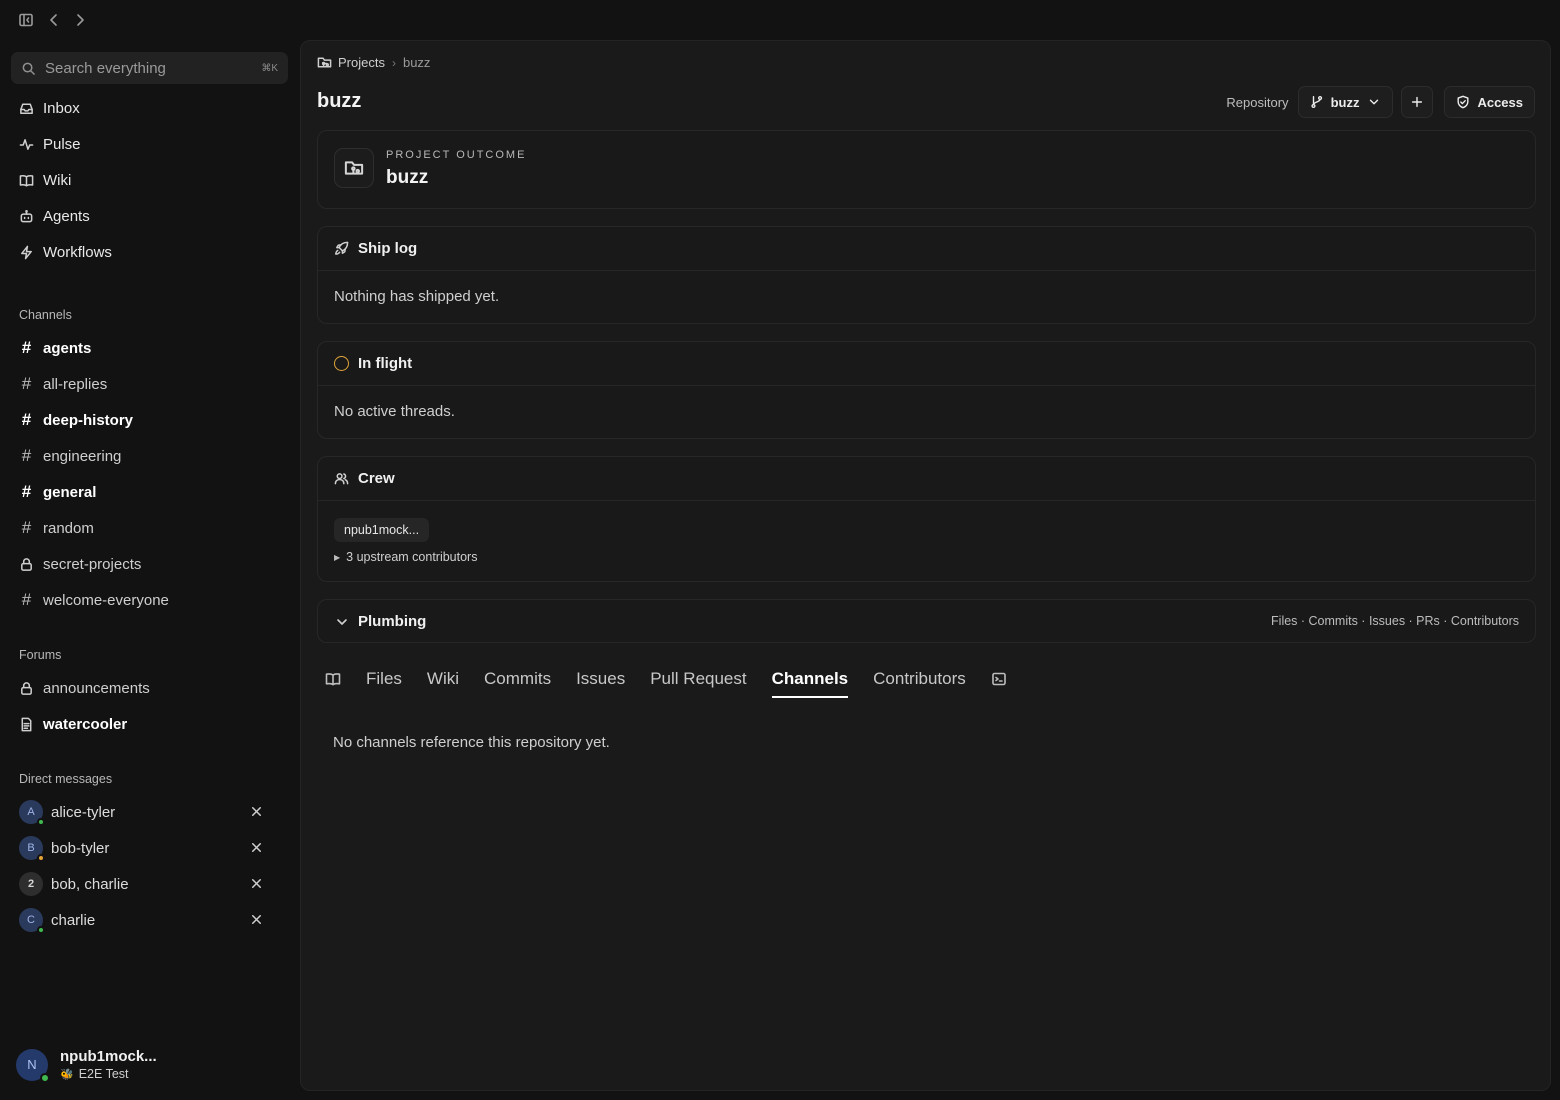 The height and width of the screenshot is (1100, 1560). What do you see at coordinates (80, 848) in the screenshot?
I see `dm-label: bob-tyler` at bounding box center [80, 848].